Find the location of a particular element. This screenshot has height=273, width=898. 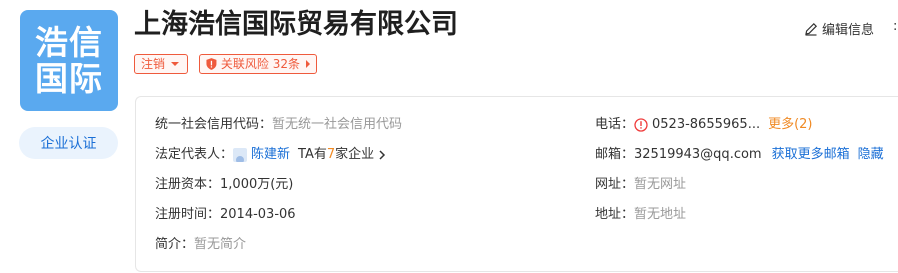

website-label: 网址： is located at coordinates (615, 184).